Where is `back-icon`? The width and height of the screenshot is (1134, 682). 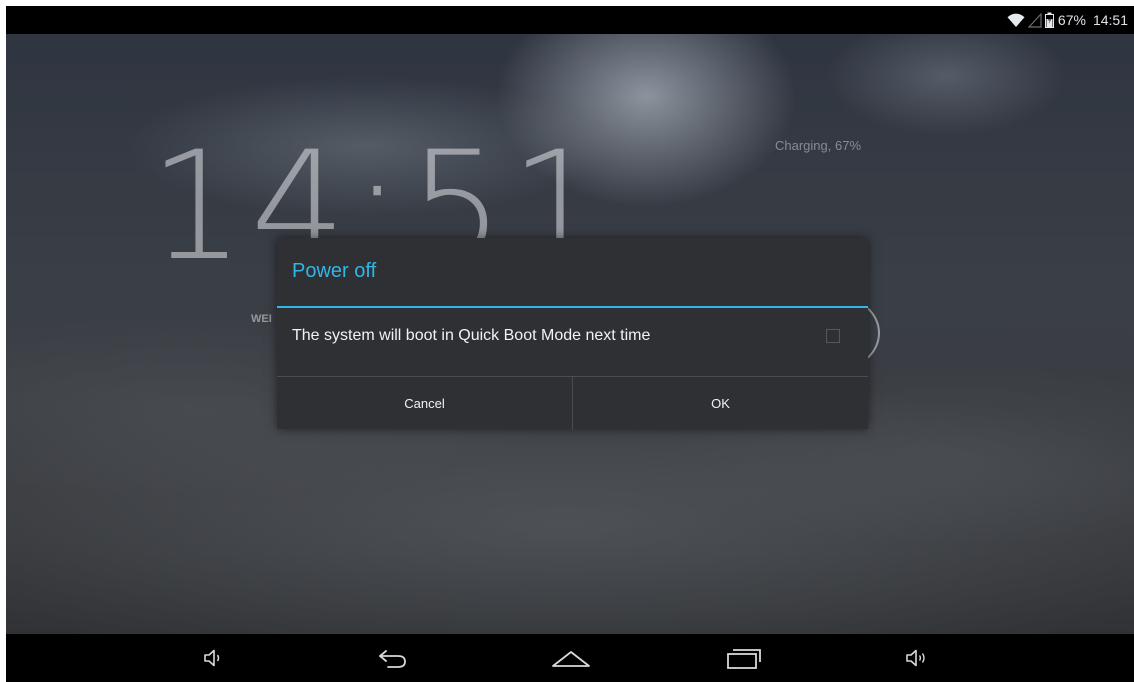
back-icon is located at coordinates (393, 658).